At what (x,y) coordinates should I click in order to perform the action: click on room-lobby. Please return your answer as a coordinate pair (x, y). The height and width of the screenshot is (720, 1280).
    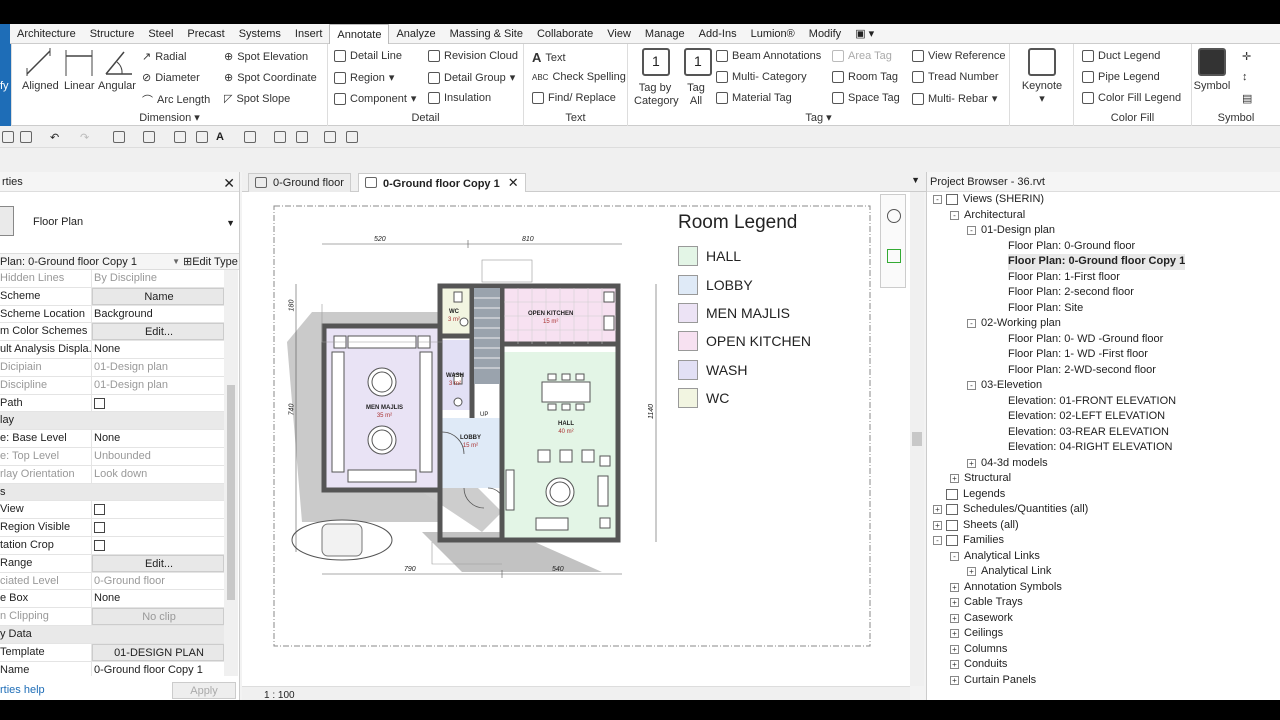
    Looking at the image, I should click on (472, 453).